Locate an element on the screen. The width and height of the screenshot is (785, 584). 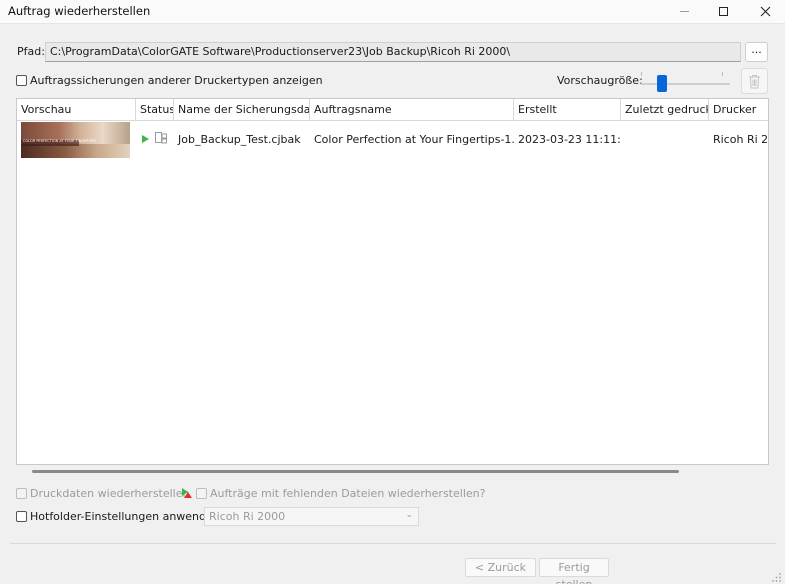
last-printed-cell is located at coordinates (665, 140).